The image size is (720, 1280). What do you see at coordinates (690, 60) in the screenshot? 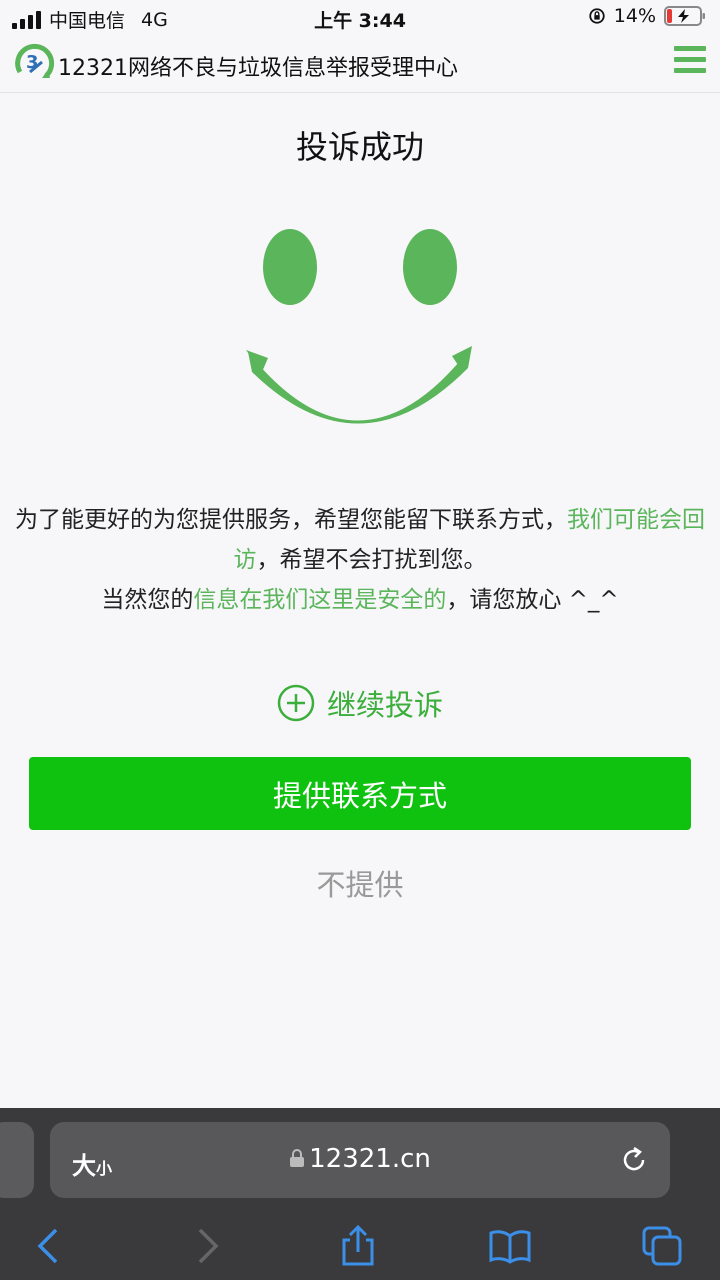
I see `hamburger-menu-icon` at bounding box center [690, 60].